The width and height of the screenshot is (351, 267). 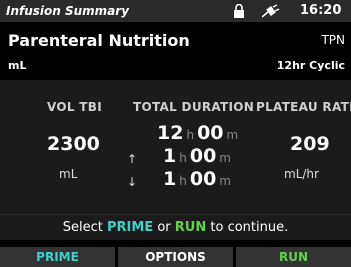 I want to click on prime-button: PRIME, so click(x=57, y=257).